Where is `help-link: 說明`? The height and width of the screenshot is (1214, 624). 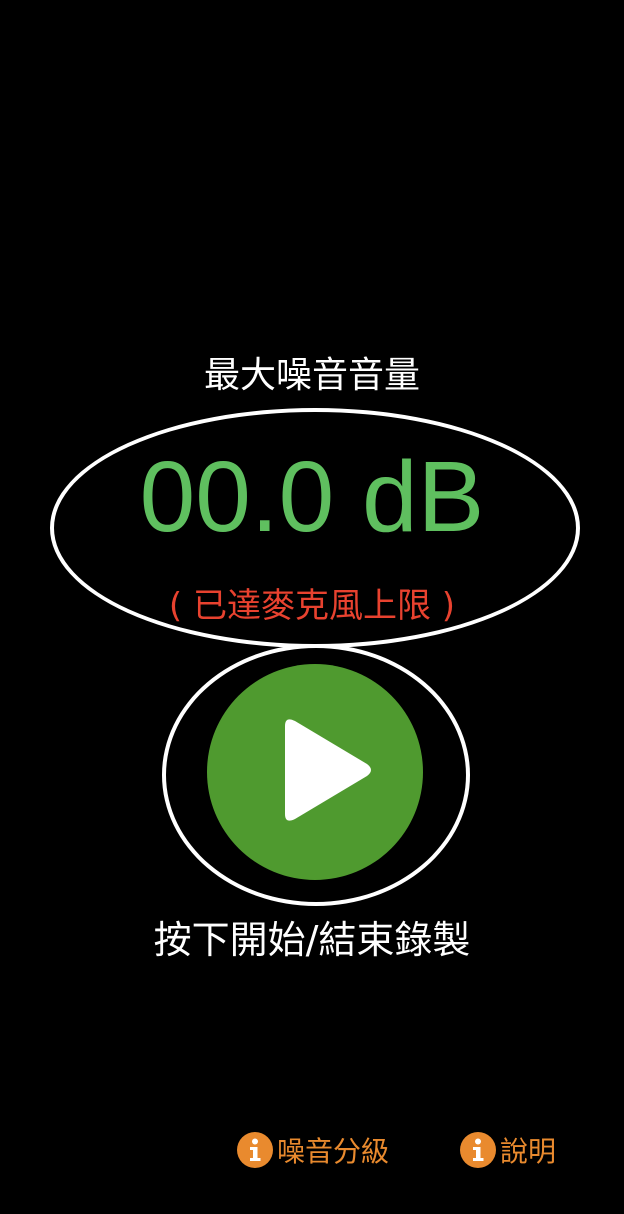
help-link: 說明 is located at coordinates (508, 1150).